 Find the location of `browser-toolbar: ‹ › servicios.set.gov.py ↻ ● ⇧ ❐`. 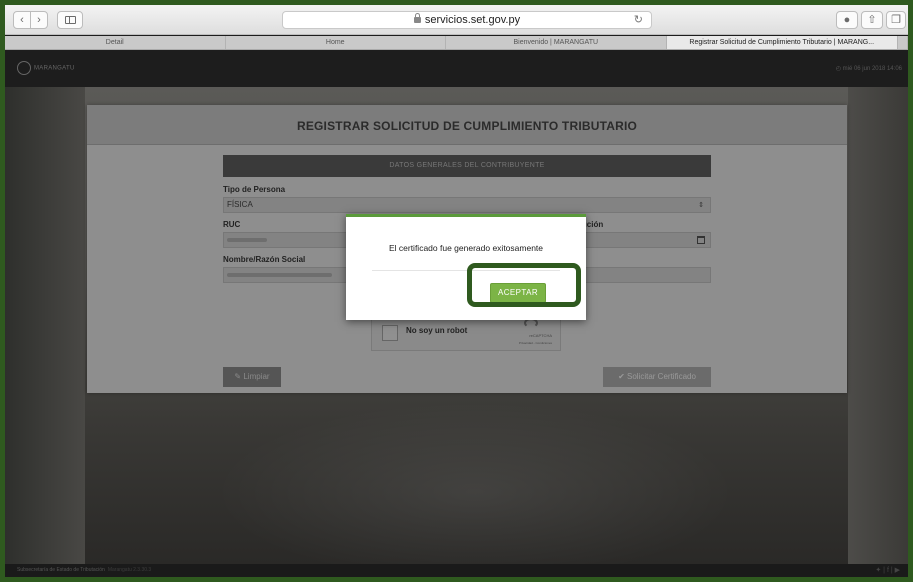

browser-toolbar: ‹ › servicios.set.gov.py ↻ ● ⇧ ❐ is located at coordinates (456, 20).